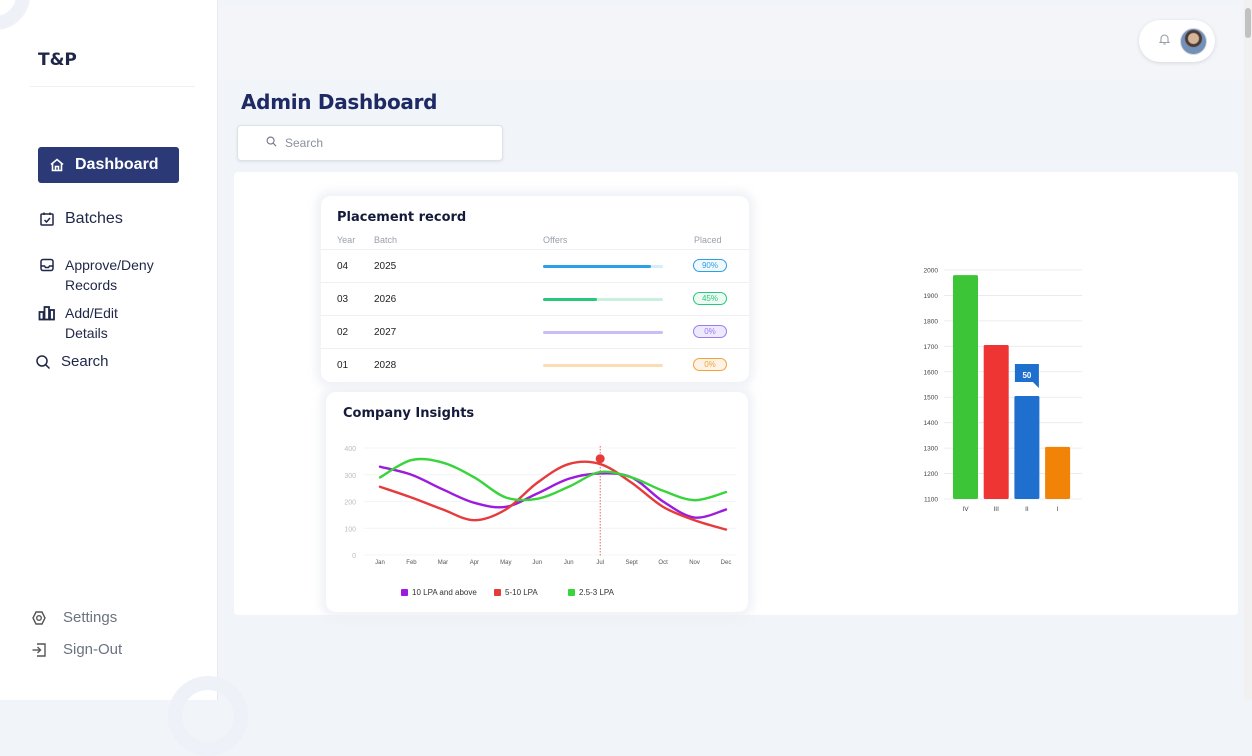 The height and width of the screenshot is (756, 1252). I want to click on sidebar-item-approve-deny: Approve/Deny Records, so click(96, 275).